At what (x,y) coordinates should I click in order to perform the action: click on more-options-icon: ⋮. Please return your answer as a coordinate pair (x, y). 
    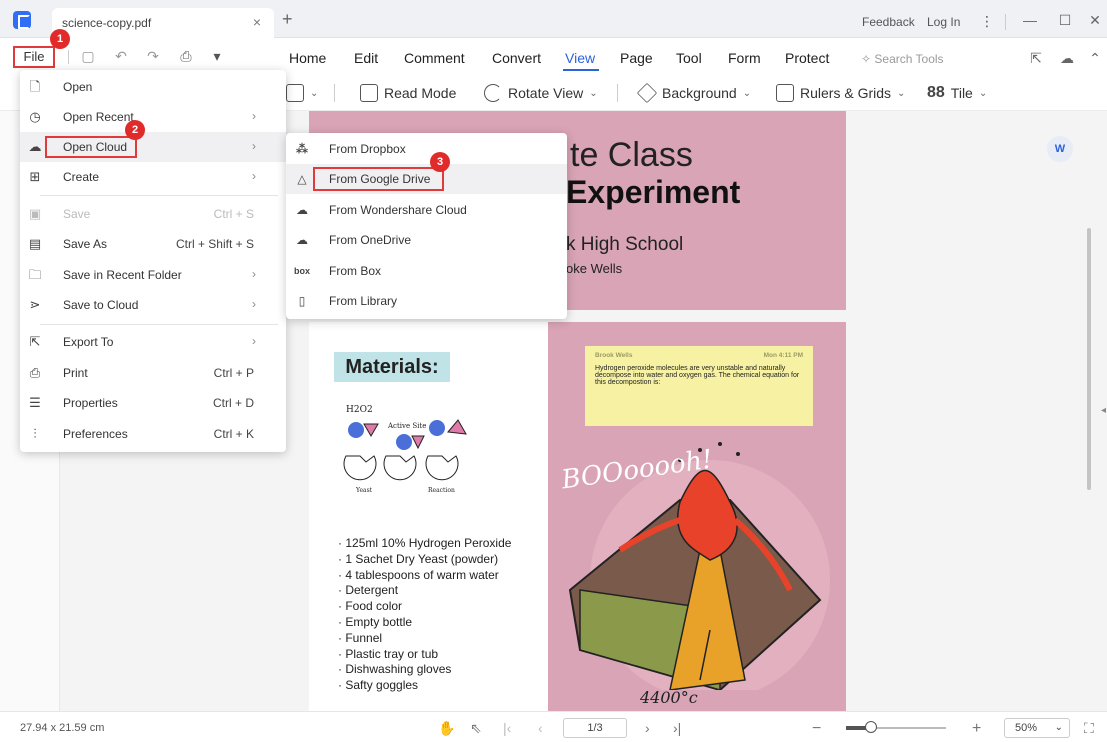
    Looking at the image, I should click on (987, 21).